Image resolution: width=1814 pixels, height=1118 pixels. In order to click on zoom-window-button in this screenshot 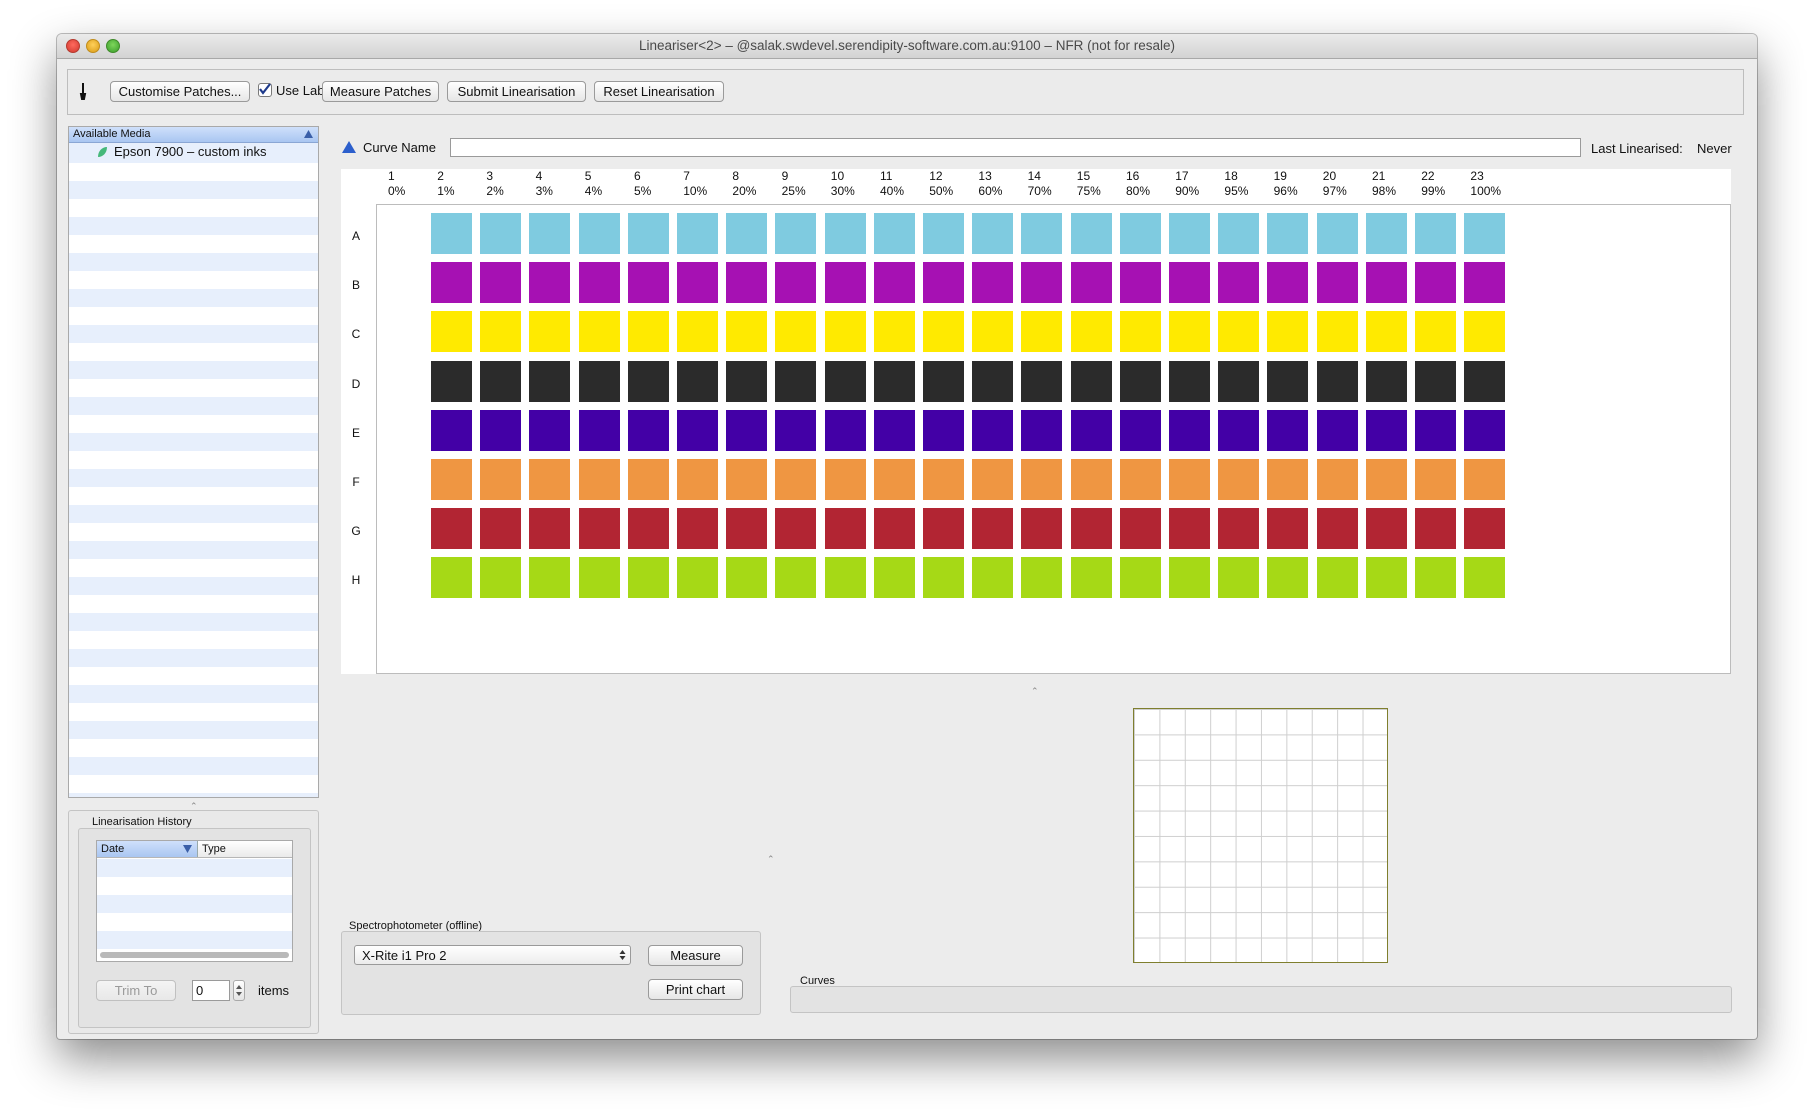, I will do `click(113, 46)`.